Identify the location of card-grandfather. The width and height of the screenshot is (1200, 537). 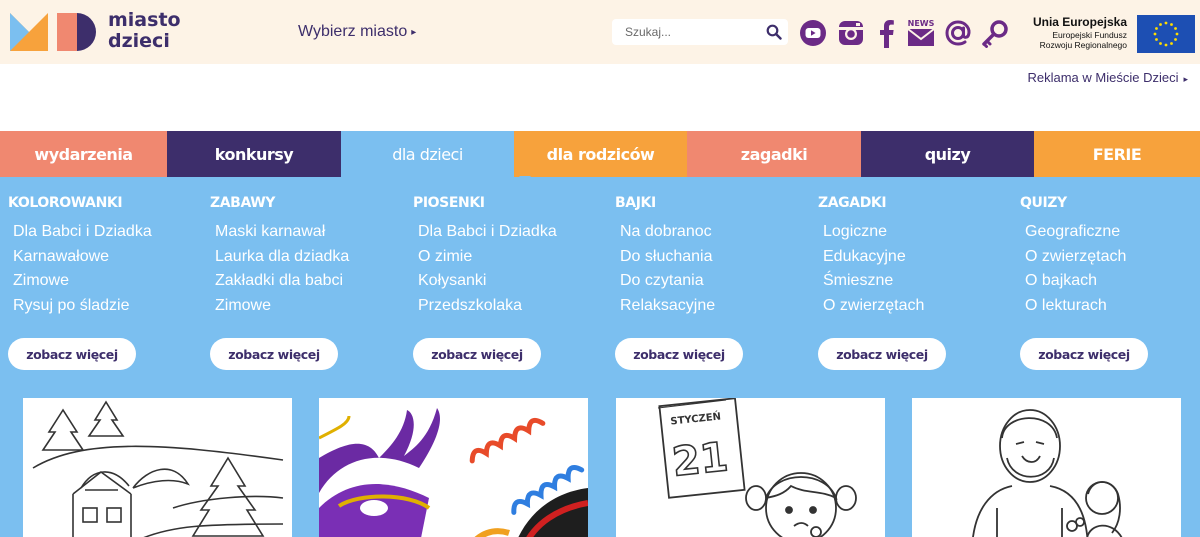
(1046, 467).